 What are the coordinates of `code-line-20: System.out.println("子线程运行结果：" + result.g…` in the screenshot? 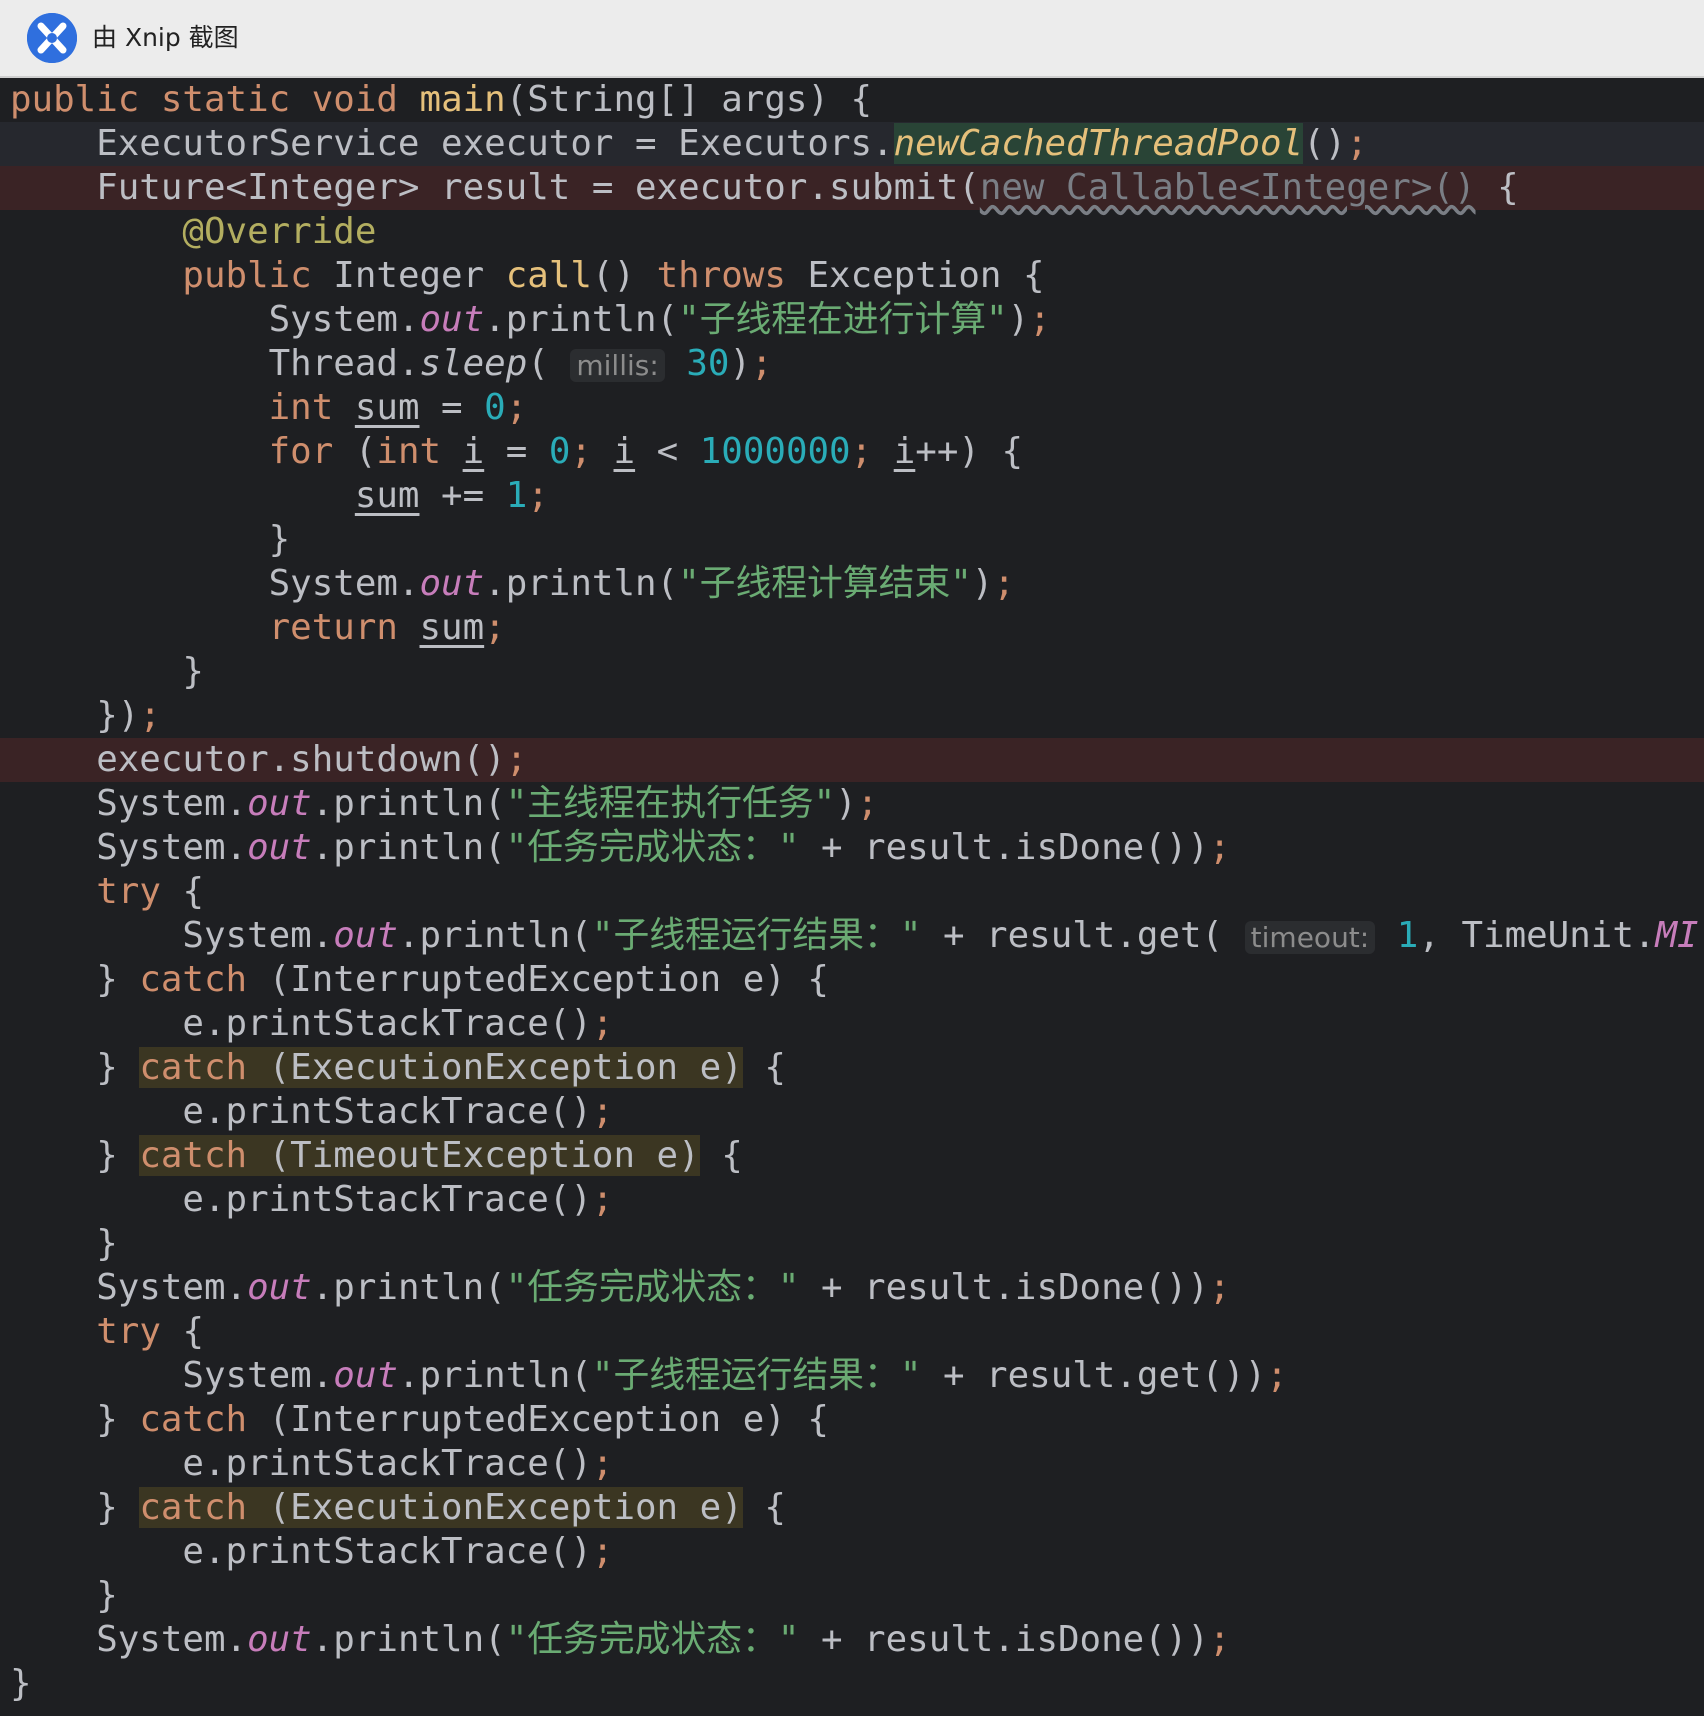 It's located at (852, 936).